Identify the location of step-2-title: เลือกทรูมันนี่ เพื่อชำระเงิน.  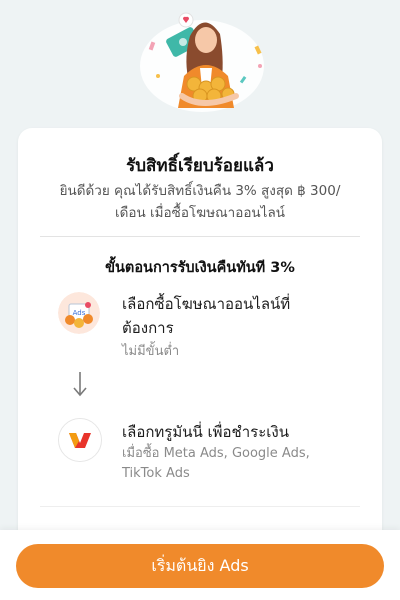
(205, 432).